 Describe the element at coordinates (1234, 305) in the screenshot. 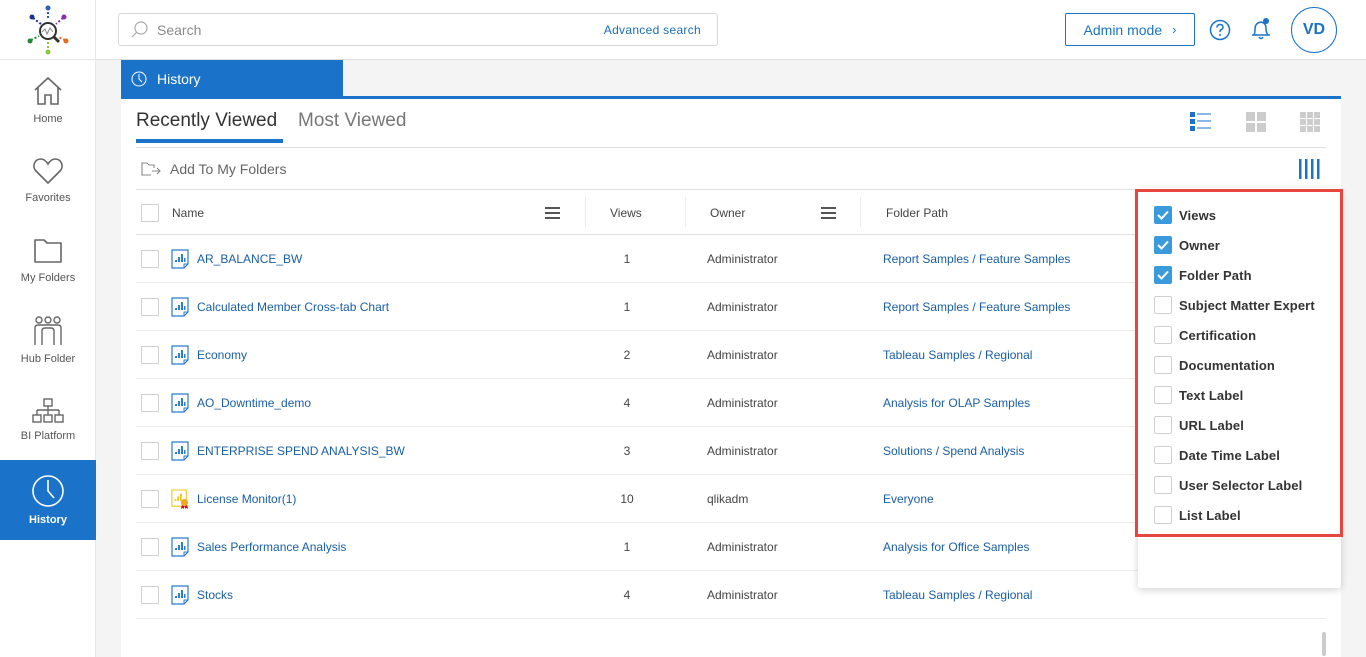

I see `column-option-subject-matter-expert: Subject Matter Expert` at that location.